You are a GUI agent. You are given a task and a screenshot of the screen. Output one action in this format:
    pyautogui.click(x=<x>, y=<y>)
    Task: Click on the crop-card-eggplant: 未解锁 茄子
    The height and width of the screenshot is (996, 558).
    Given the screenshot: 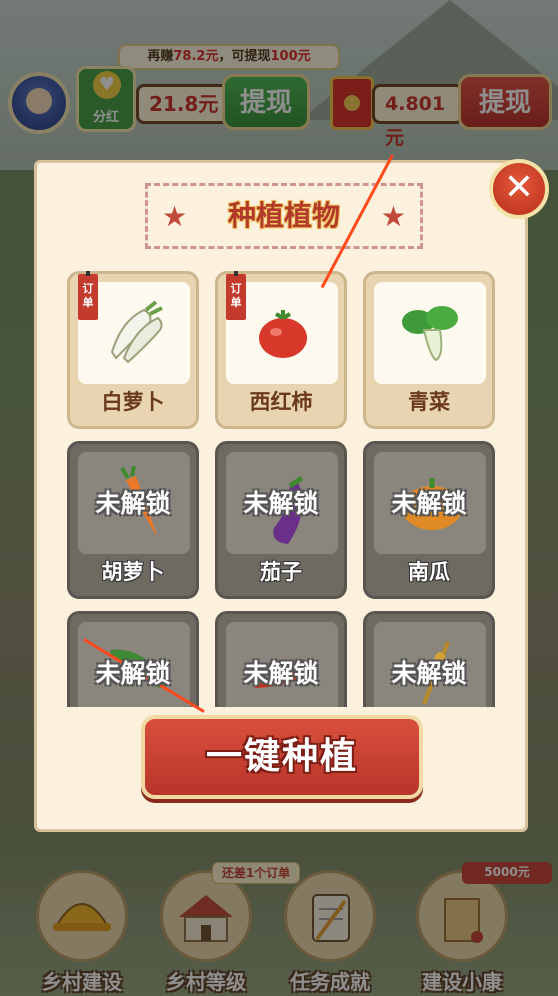 What is the action you would take?
    pyautogui.click(x=281, y=520)
    